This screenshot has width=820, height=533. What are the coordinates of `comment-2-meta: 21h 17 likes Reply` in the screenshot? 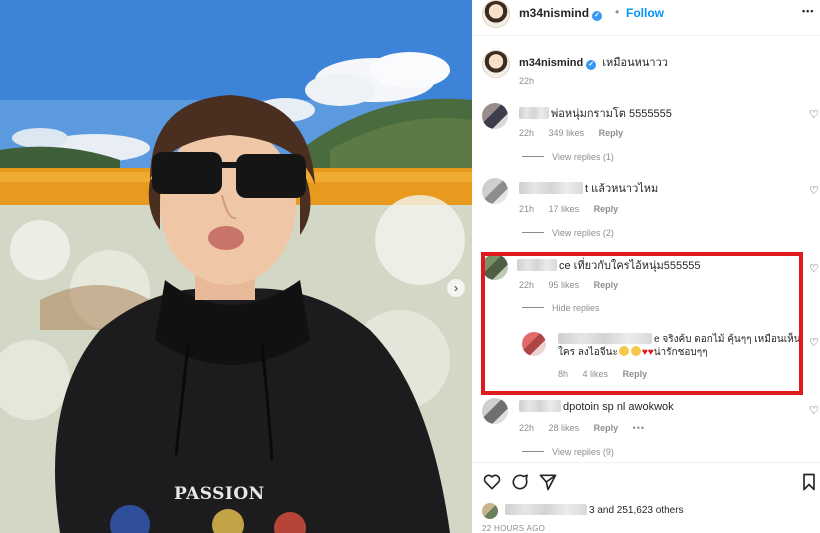 It's located at (574, 209).